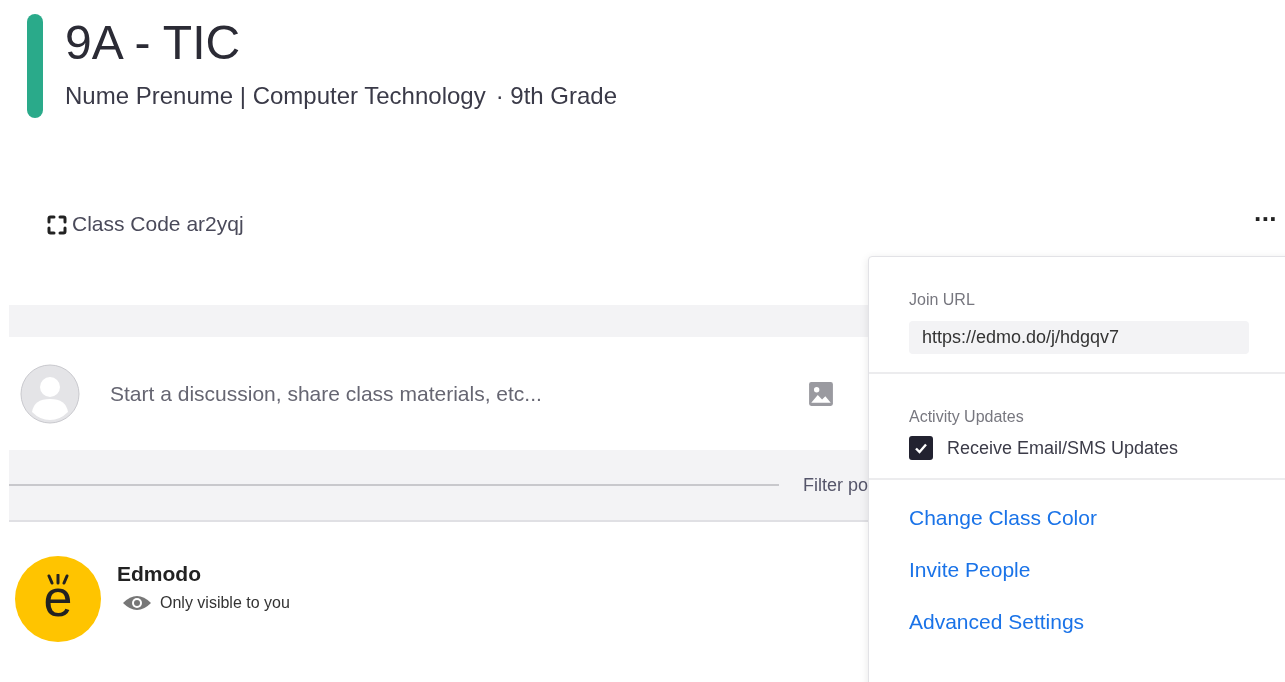 Image resolution: width=1285 pixels, height=682 pixels. What do you see at coordinates (821, 393) in the screenshot?
I see `image-icon` at bounding box center [821, 393].